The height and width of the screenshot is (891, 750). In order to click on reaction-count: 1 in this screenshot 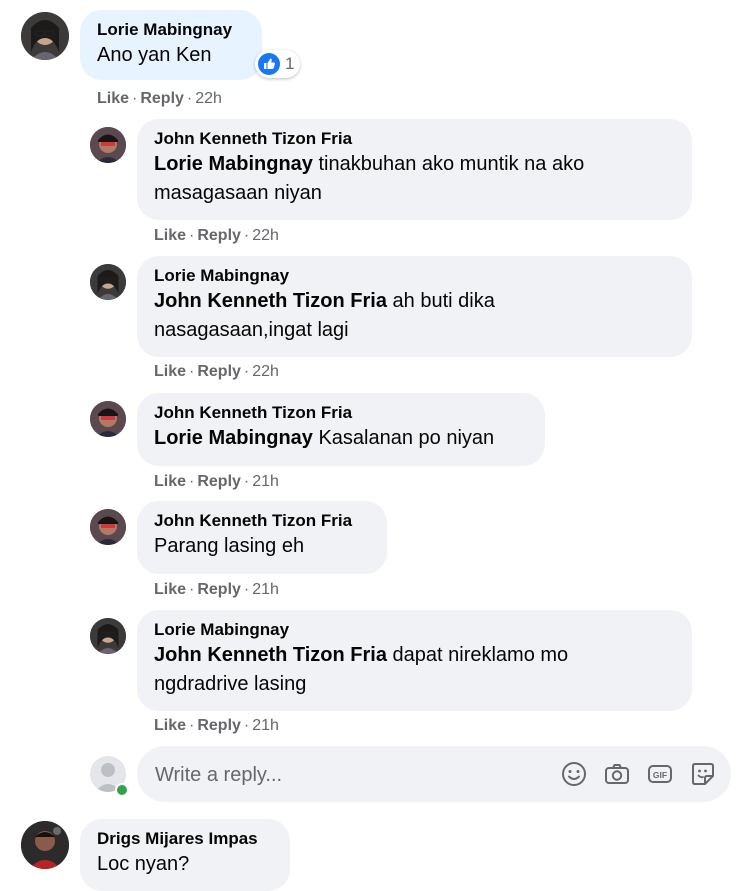, I will do `click(290, 63)`.